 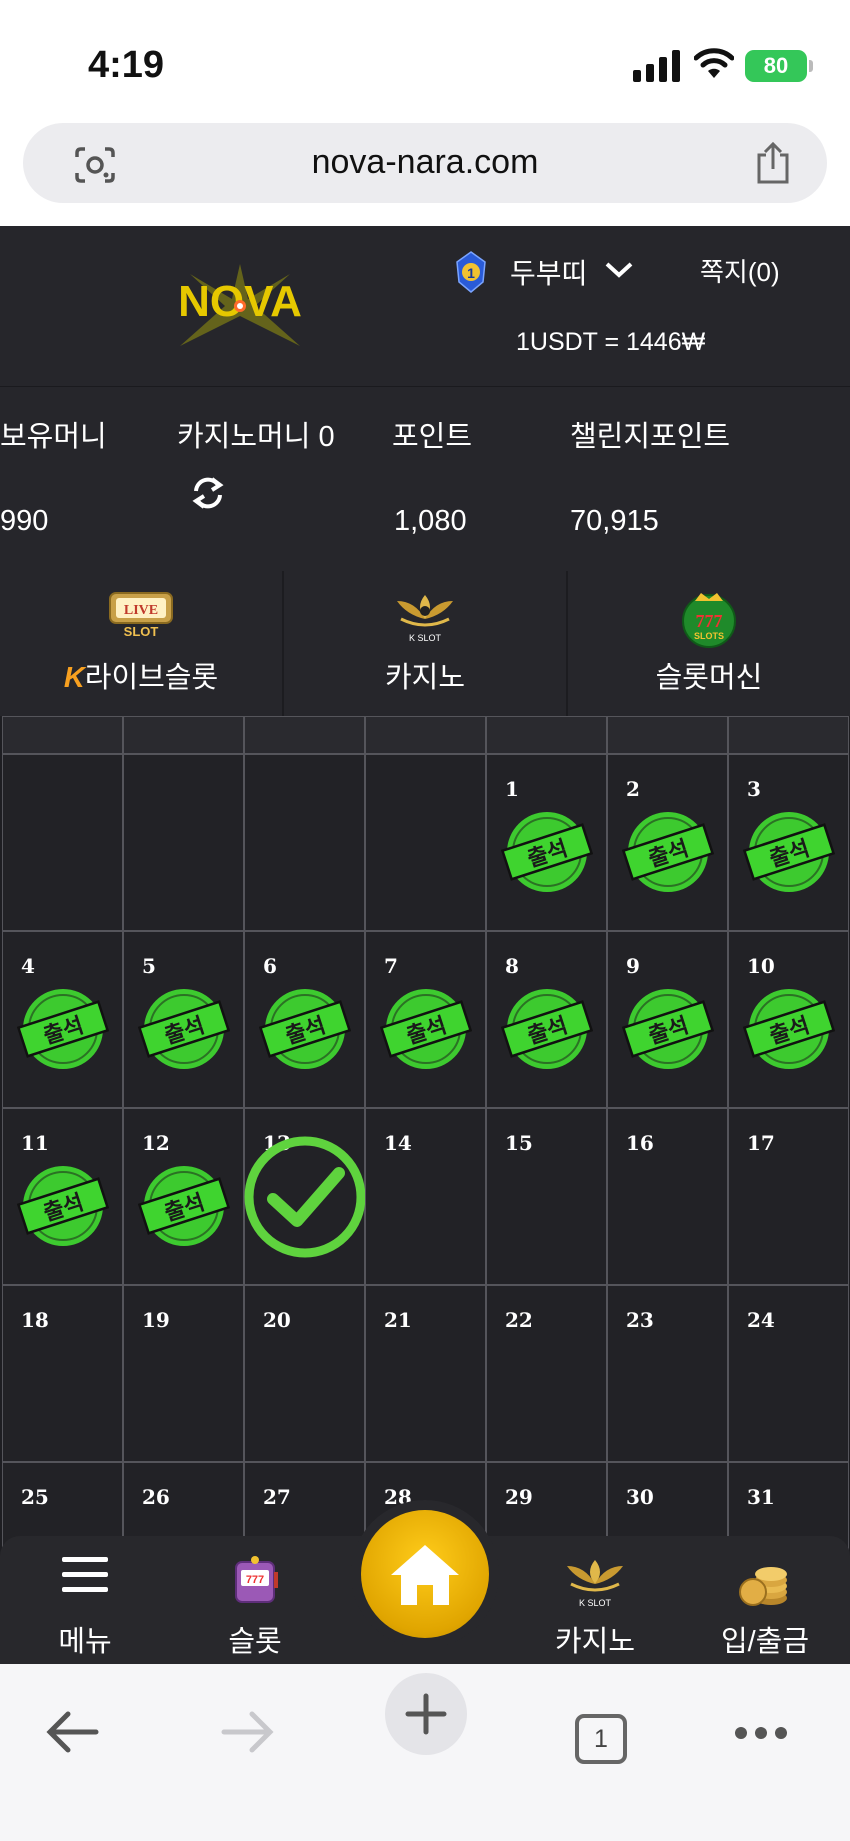 What do you see at coordinates (546, 1196) in the screenshot?
I see `calendar-day-cell: 15` at bounding box center [546, 1196].